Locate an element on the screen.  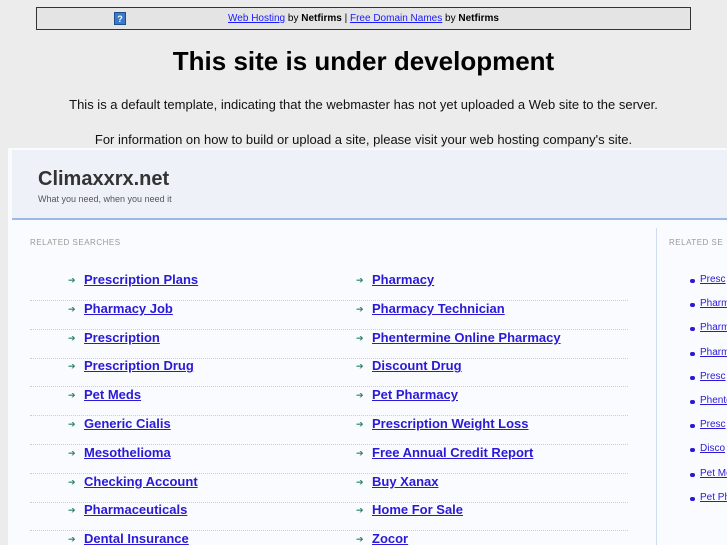
free-domain-link: Free Domain Names is located at coordinates (396, 18).